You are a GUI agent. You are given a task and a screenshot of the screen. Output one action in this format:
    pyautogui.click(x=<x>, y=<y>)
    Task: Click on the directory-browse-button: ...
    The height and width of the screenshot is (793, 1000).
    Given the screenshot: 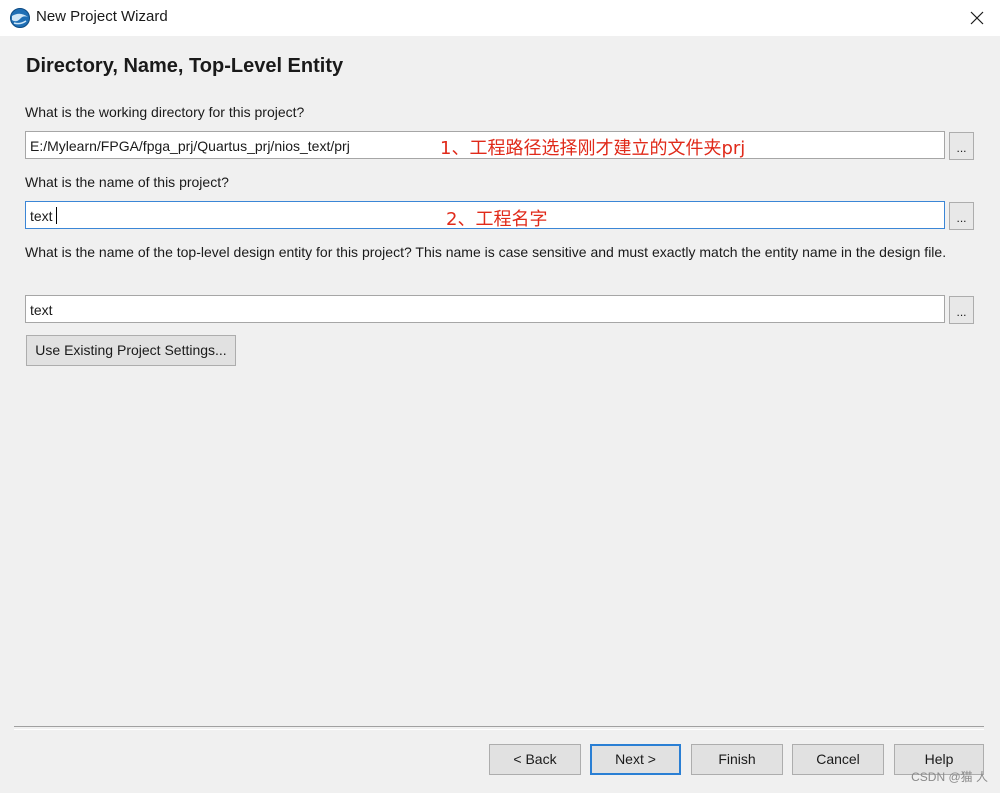 What is the action you would take?
    pyautogui.click(x=961, y=146)
    